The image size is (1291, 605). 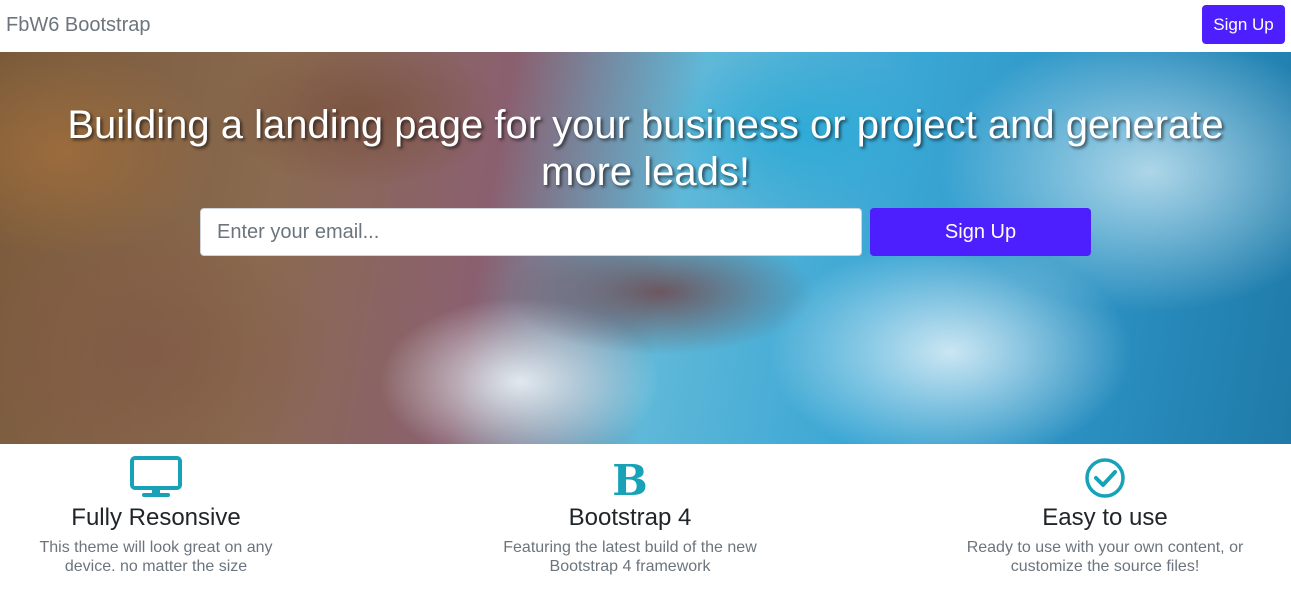 What do you see at coordinates (630, 566) in the screenshot?
I see `feature-text-line: Bootstrap 4 framework` at bounding box center [630, 566].